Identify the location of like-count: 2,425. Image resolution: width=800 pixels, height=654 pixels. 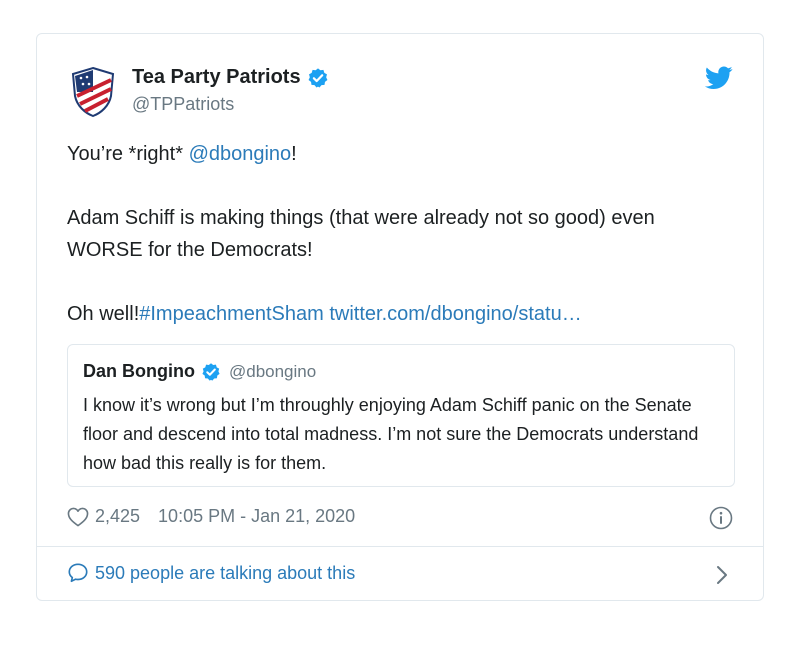
(117, 516).